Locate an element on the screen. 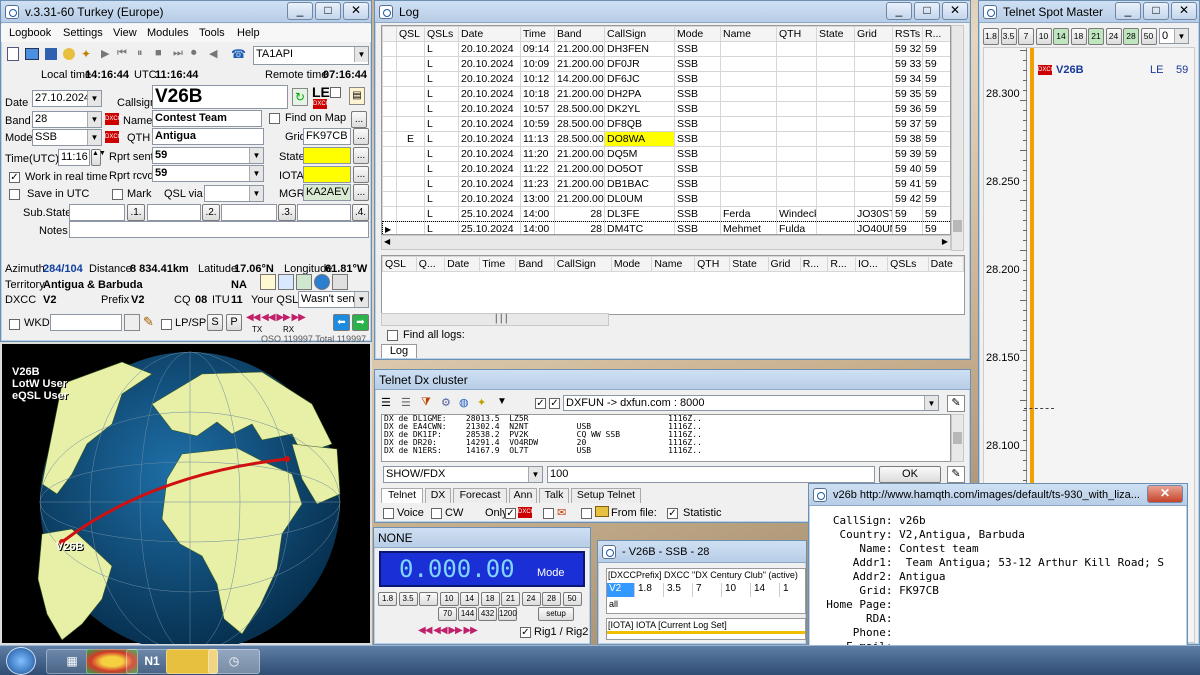 This screenshot has width=1200, height=675. save-icon is located at coordinates (51, 54).